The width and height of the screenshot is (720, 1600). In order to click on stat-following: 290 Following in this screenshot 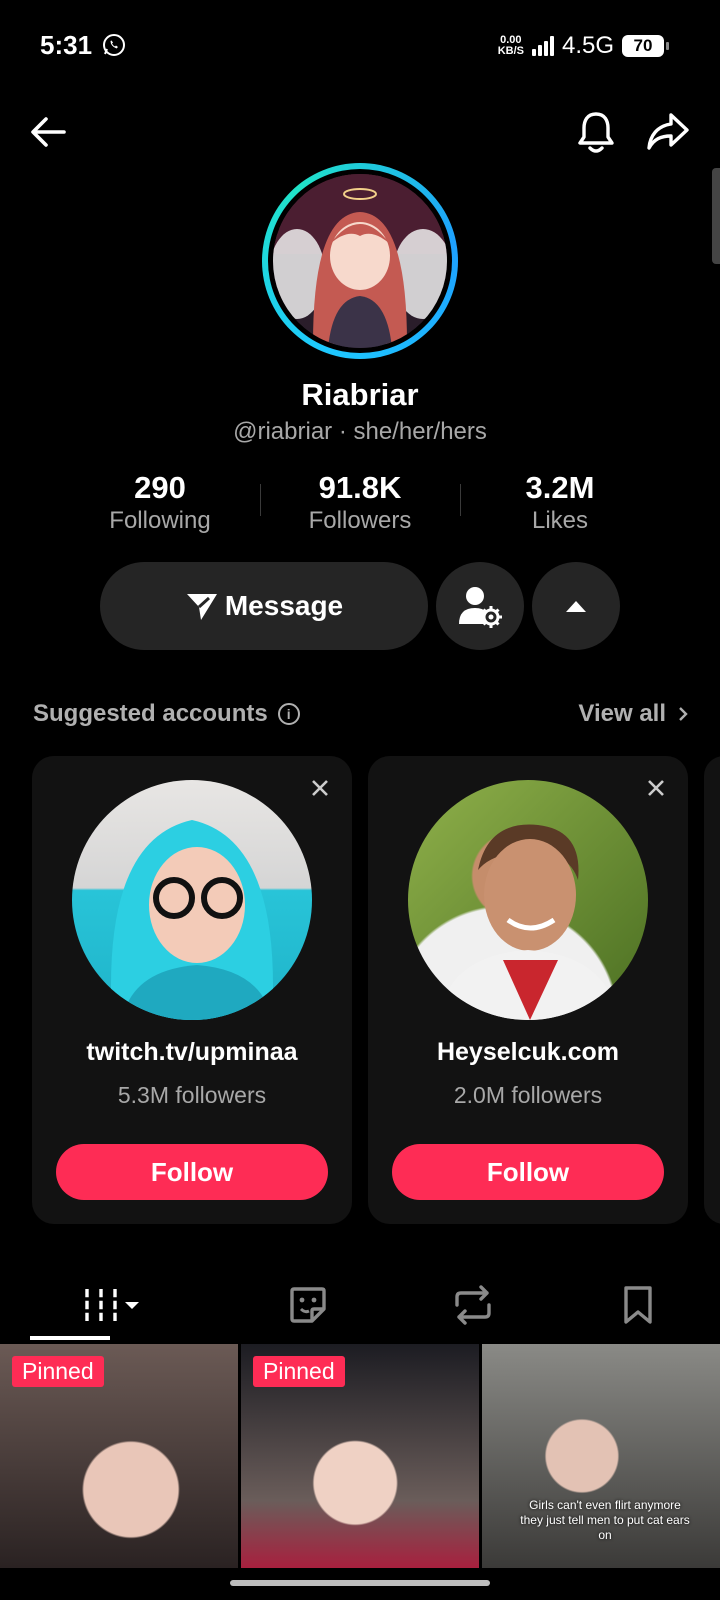, I will do `click(160, 503)`.